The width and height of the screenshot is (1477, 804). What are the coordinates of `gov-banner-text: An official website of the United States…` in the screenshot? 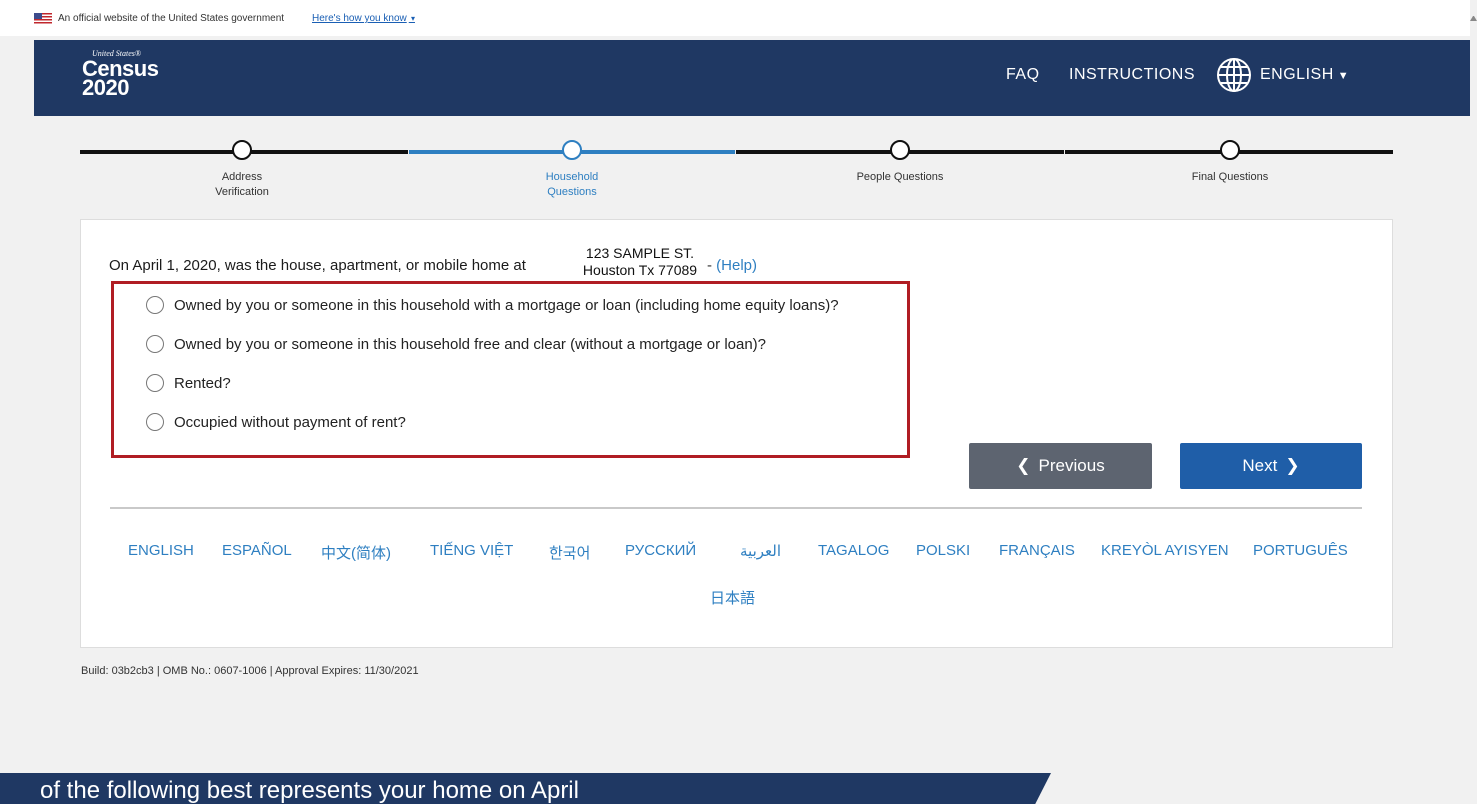 It's located at (171, 18).